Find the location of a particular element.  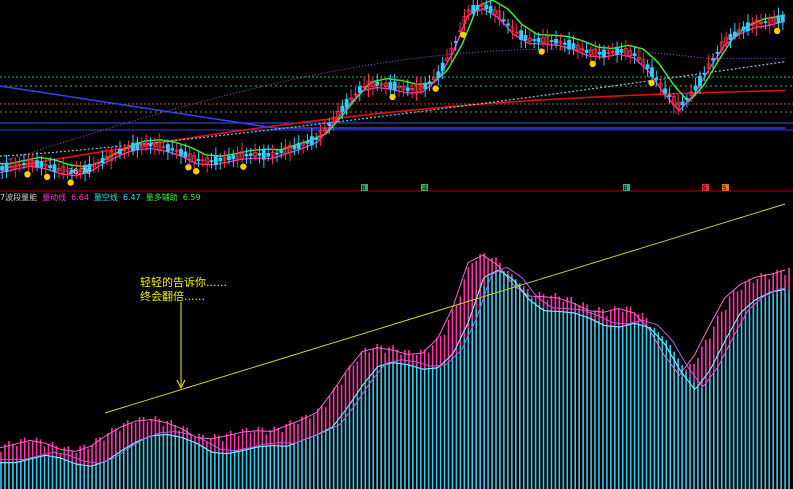

ma-blue-line is located at coordinates (392, 107).